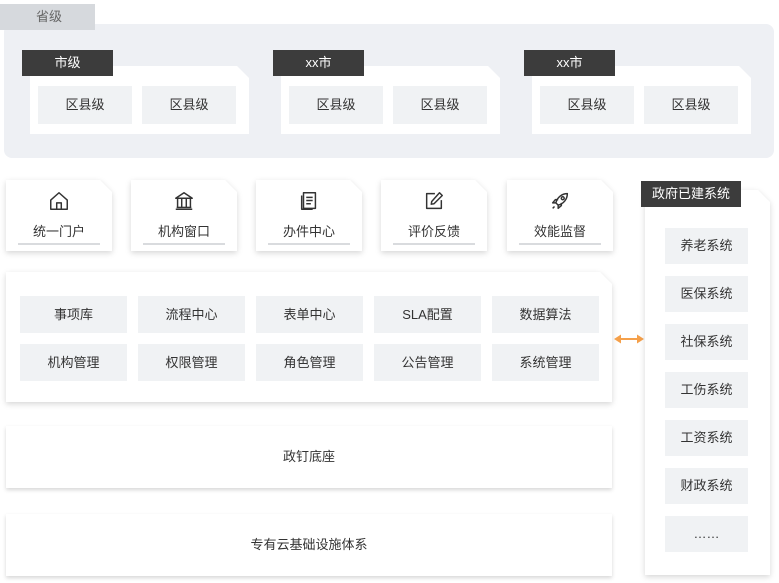  What do you see at coordinates (184, 201) in the screenshot?
I see `bank-icon` at bounding box center [184, 201].